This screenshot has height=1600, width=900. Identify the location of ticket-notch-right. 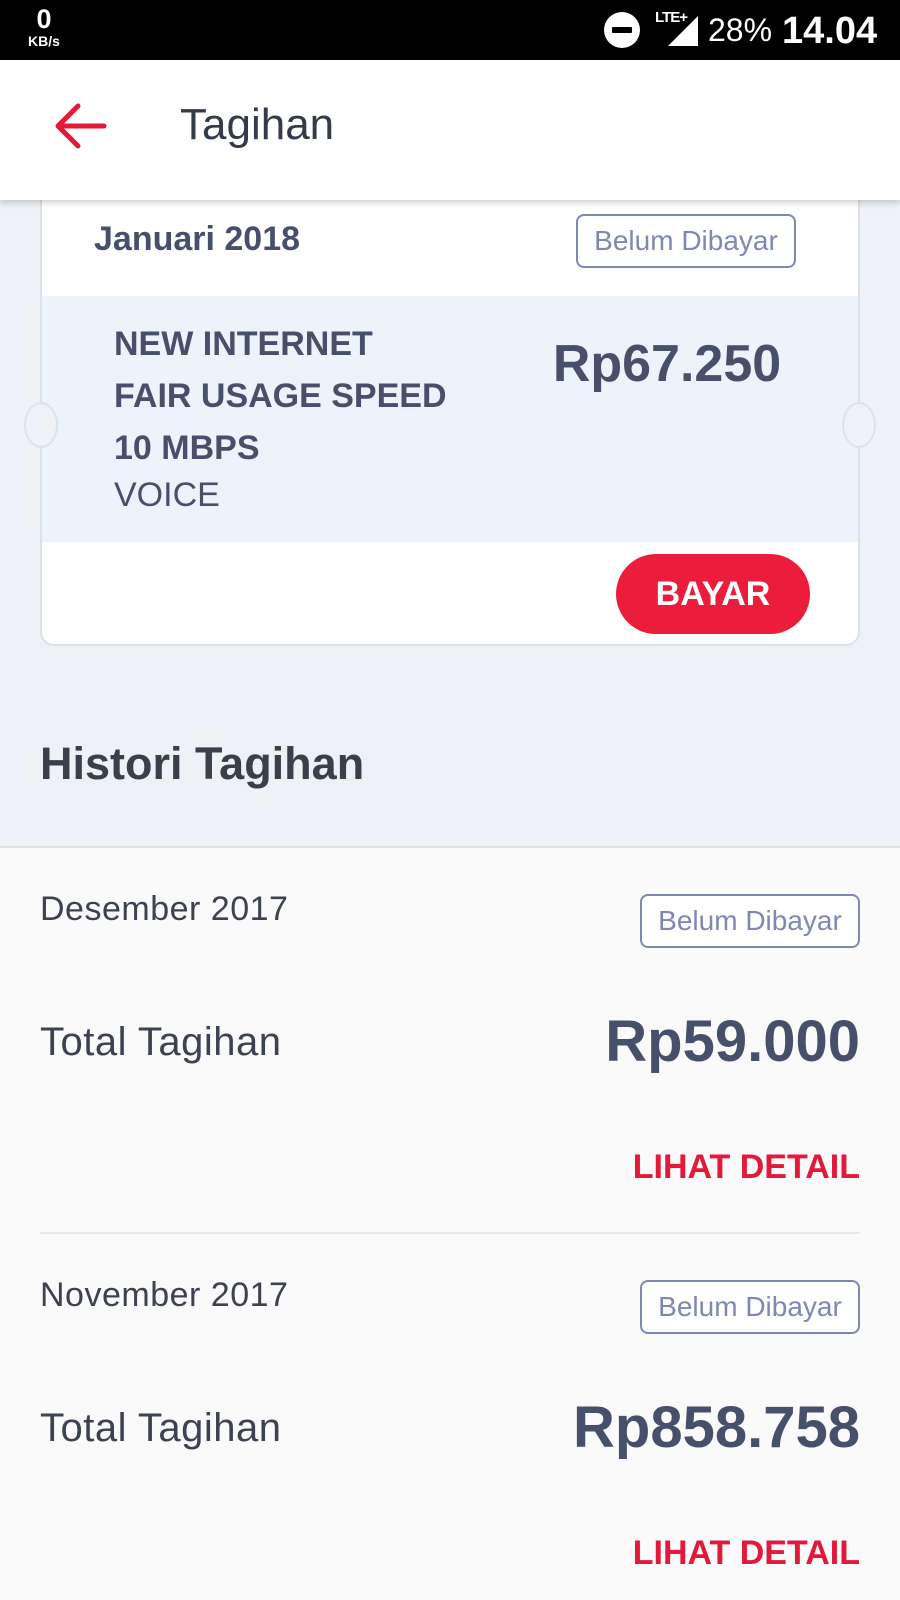
(859, 425).